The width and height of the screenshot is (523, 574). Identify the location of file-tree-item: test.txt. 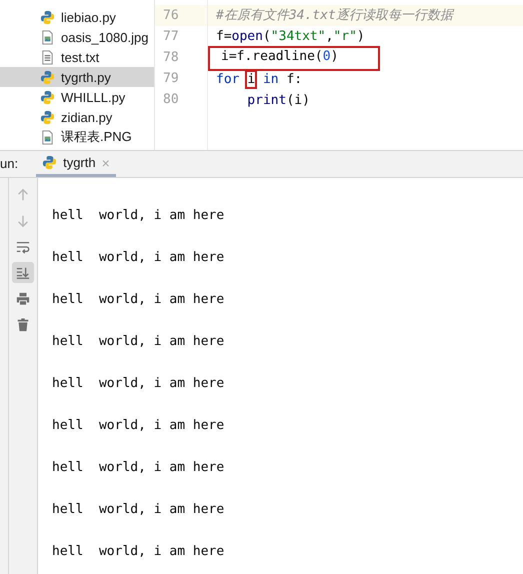
(77, 57).